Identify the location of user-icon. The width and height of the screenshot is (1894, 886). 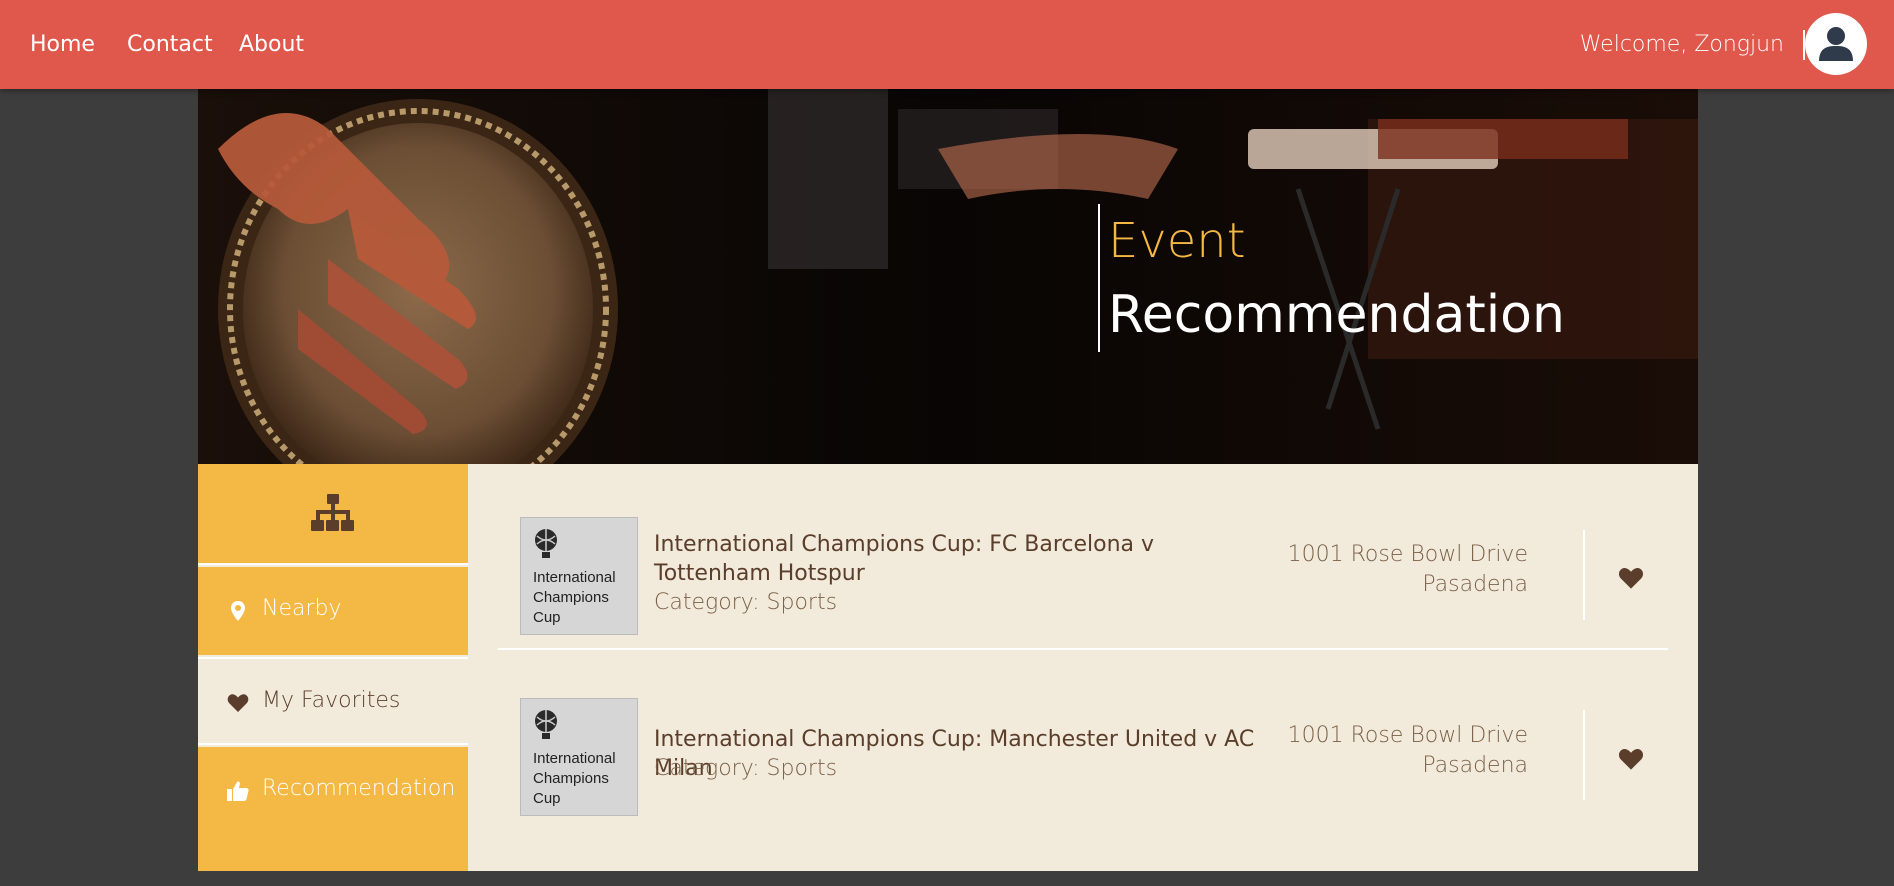
(1836, 44).